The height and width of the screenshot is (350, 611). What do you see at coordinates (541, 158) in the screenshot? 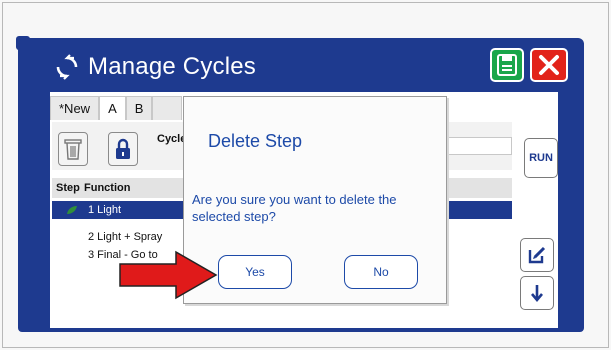
I see `run-button: RUN` at bounding box center [541, 158].